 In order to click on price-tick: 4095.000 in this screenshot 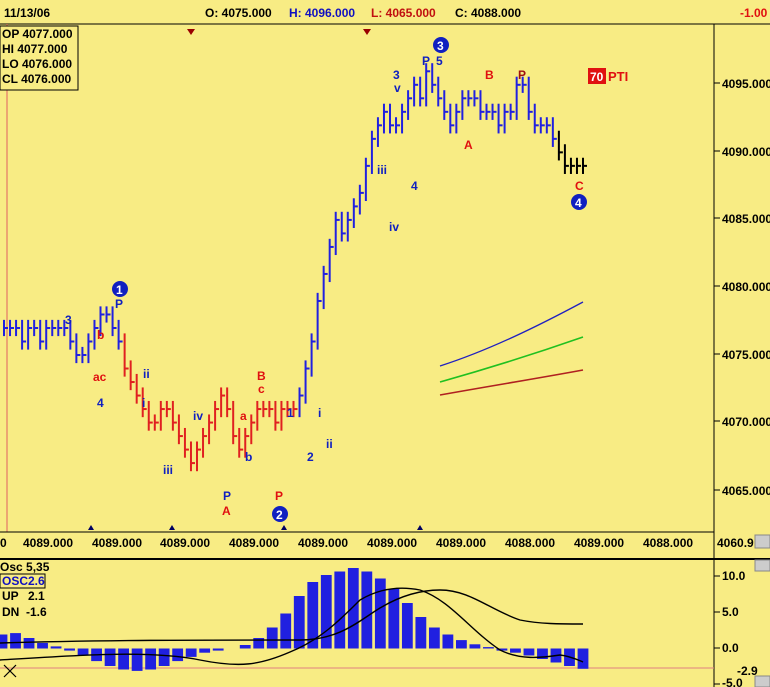, I will do `click(746, 84)`.